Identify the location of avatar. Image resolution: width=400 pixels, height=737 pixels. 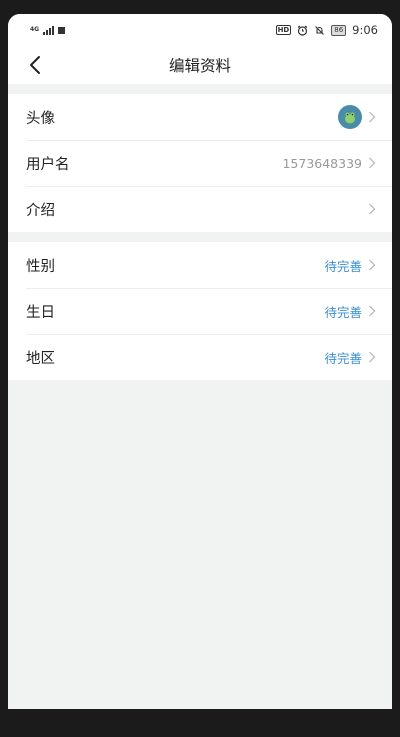
(350, 117).